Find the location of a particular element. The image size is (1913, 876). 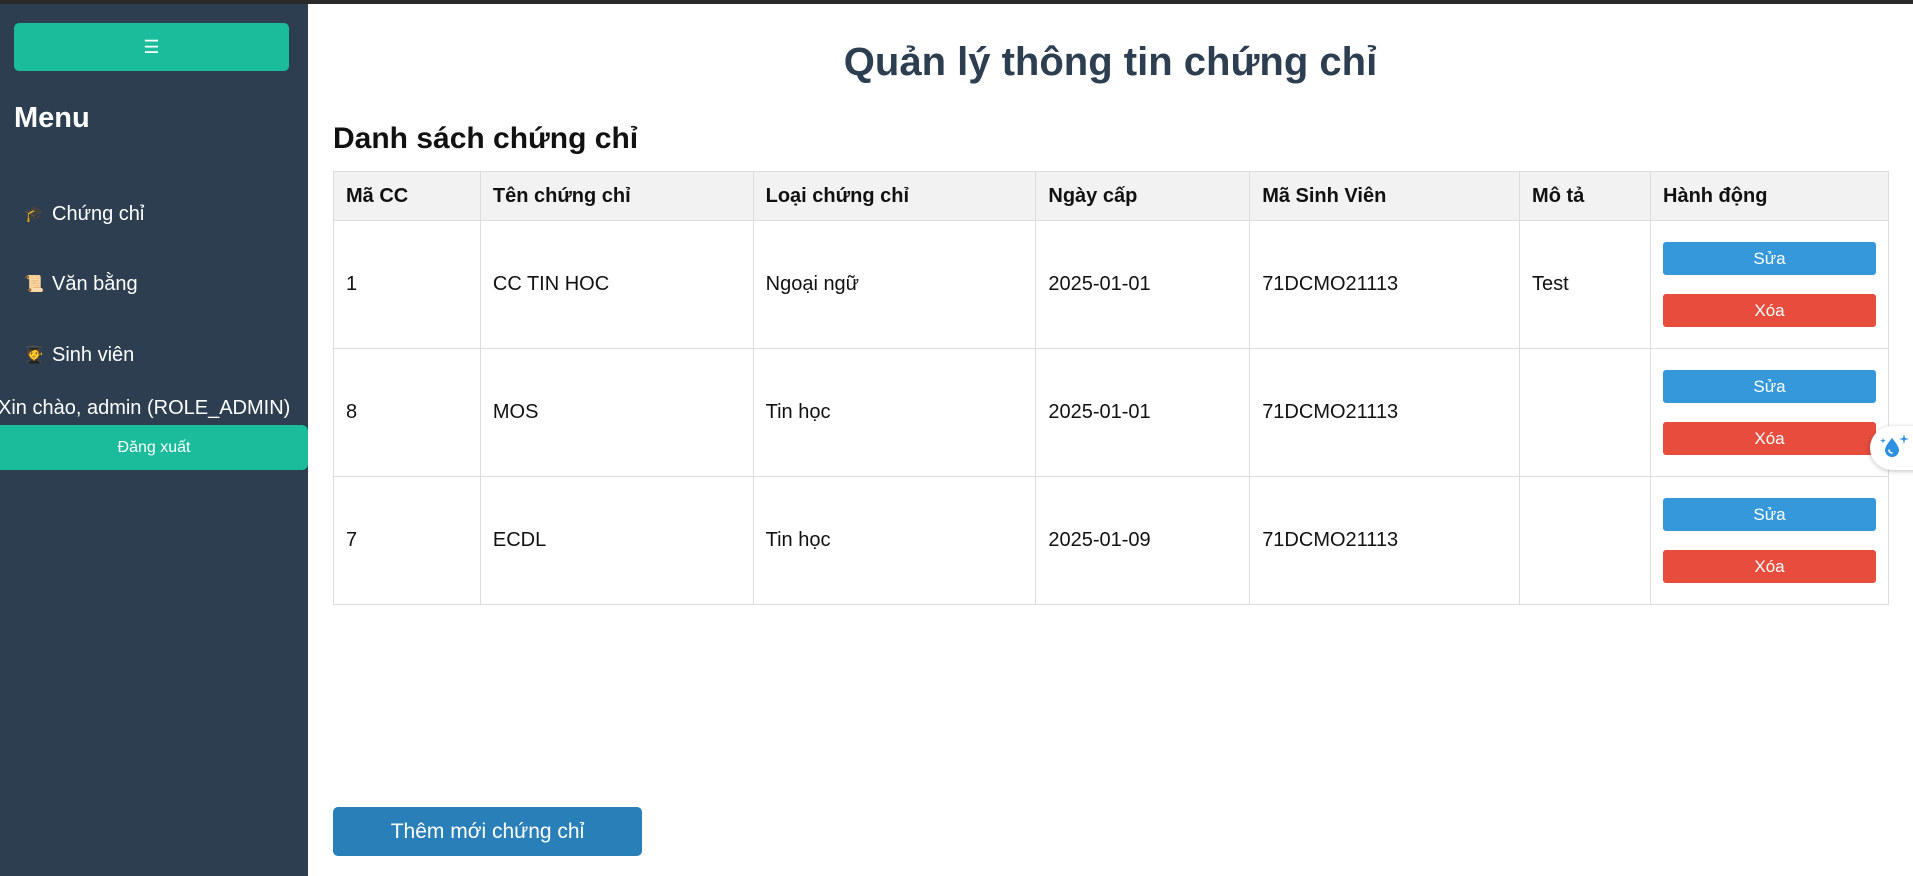

page-title: Quản lý thông tin chứng chỉ is located at coordinates (1110, 62).